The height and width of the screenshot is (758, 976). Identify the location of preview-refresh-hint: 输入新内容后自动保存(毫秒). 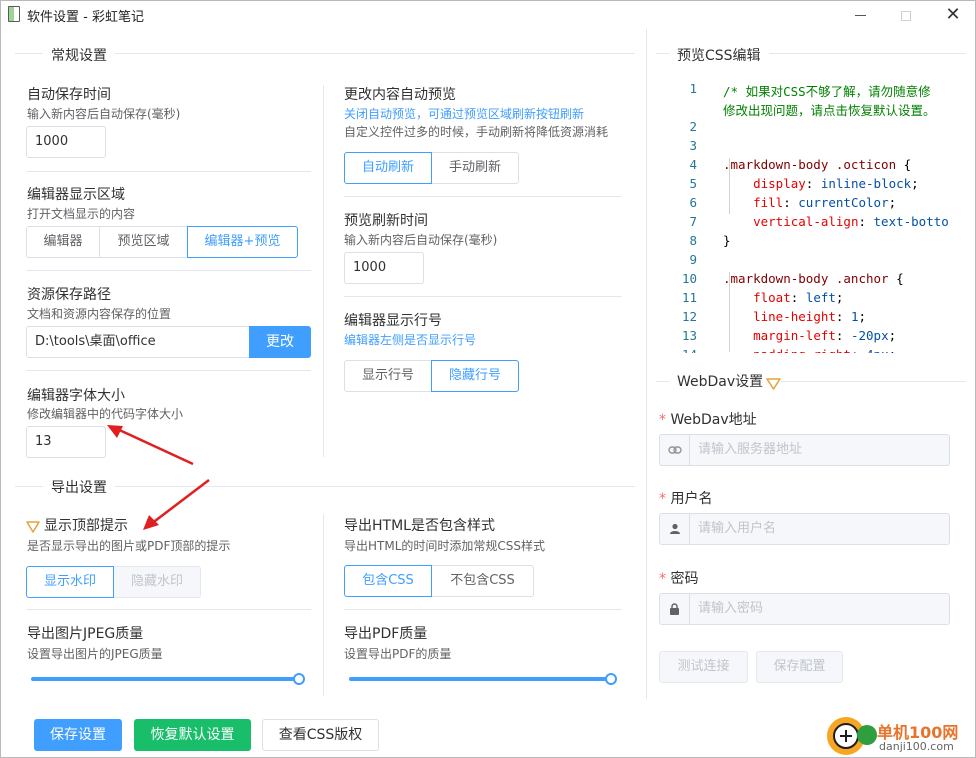
(421, 240).